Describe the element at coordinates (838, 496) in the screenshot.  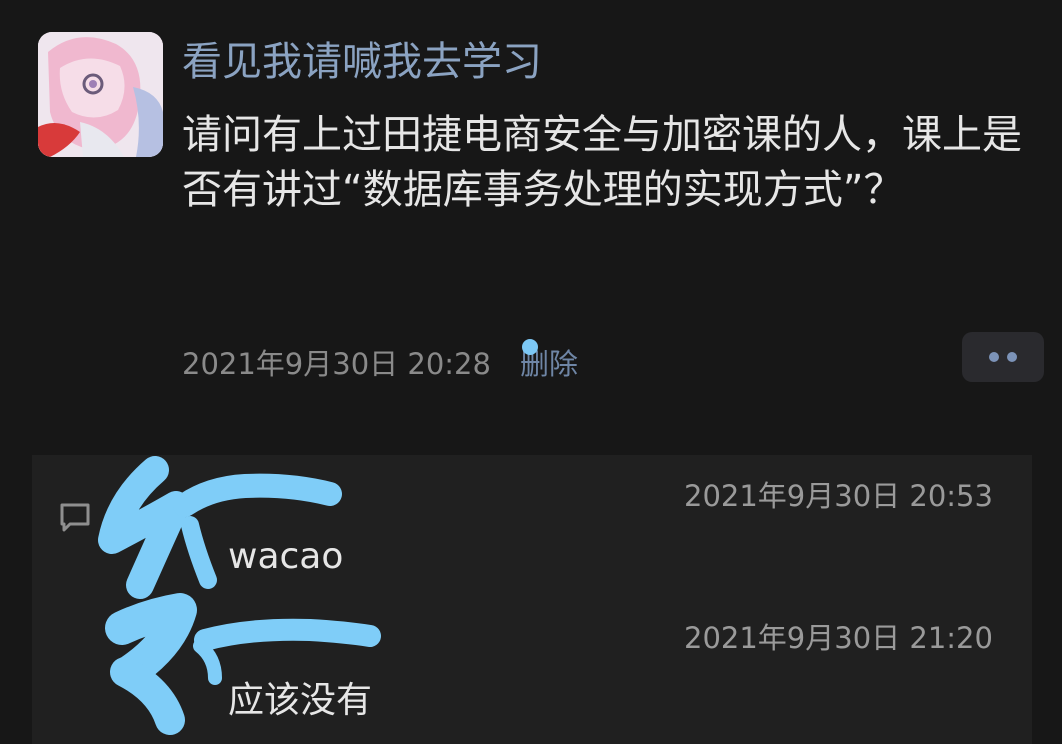
I see `comment-timestamp: 2021年9月30日 20:53` at that location.